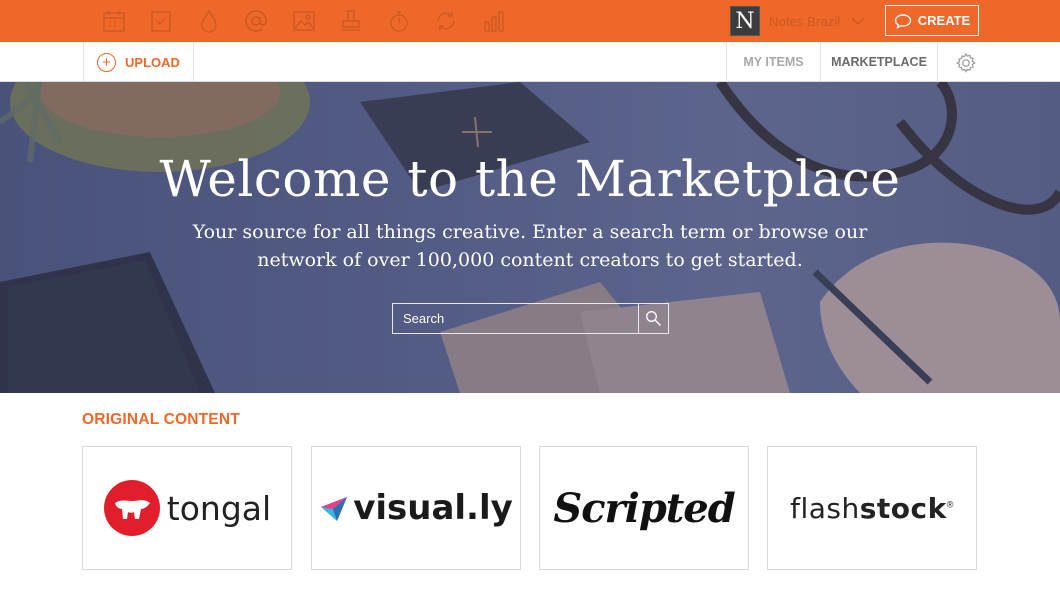  I want to click on image-icon, so click(304, 21).